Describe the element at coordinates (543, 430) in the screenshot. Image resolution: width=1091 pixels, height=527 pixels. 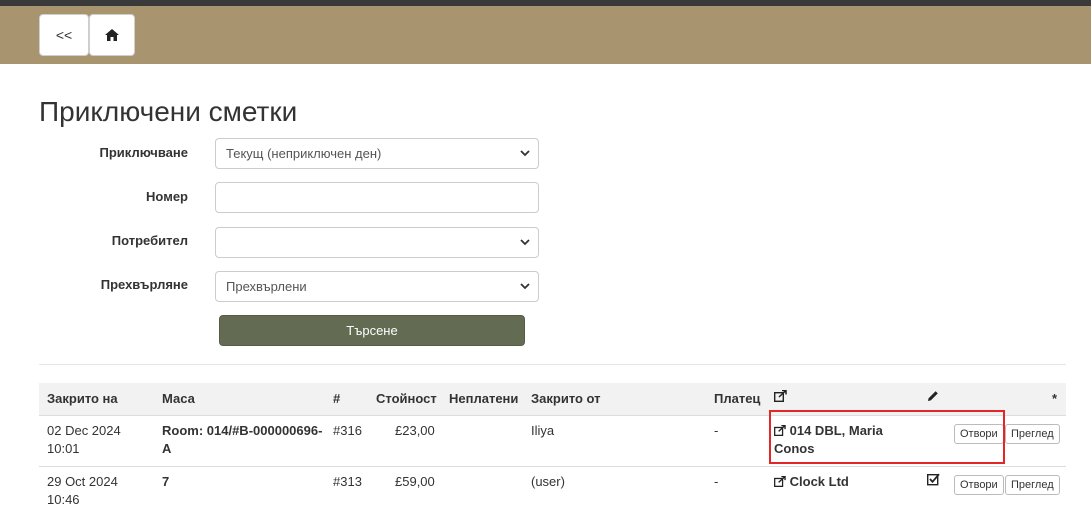
I see `row1-closed-by: Iliya` at that location.